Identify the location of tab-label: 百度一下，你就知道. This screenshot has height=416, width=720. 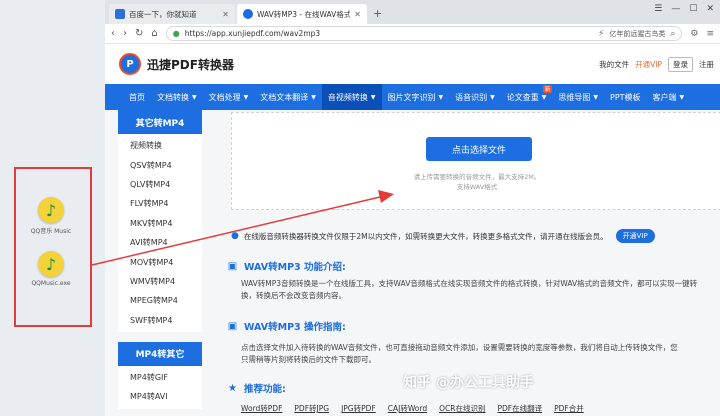
(163, 14).